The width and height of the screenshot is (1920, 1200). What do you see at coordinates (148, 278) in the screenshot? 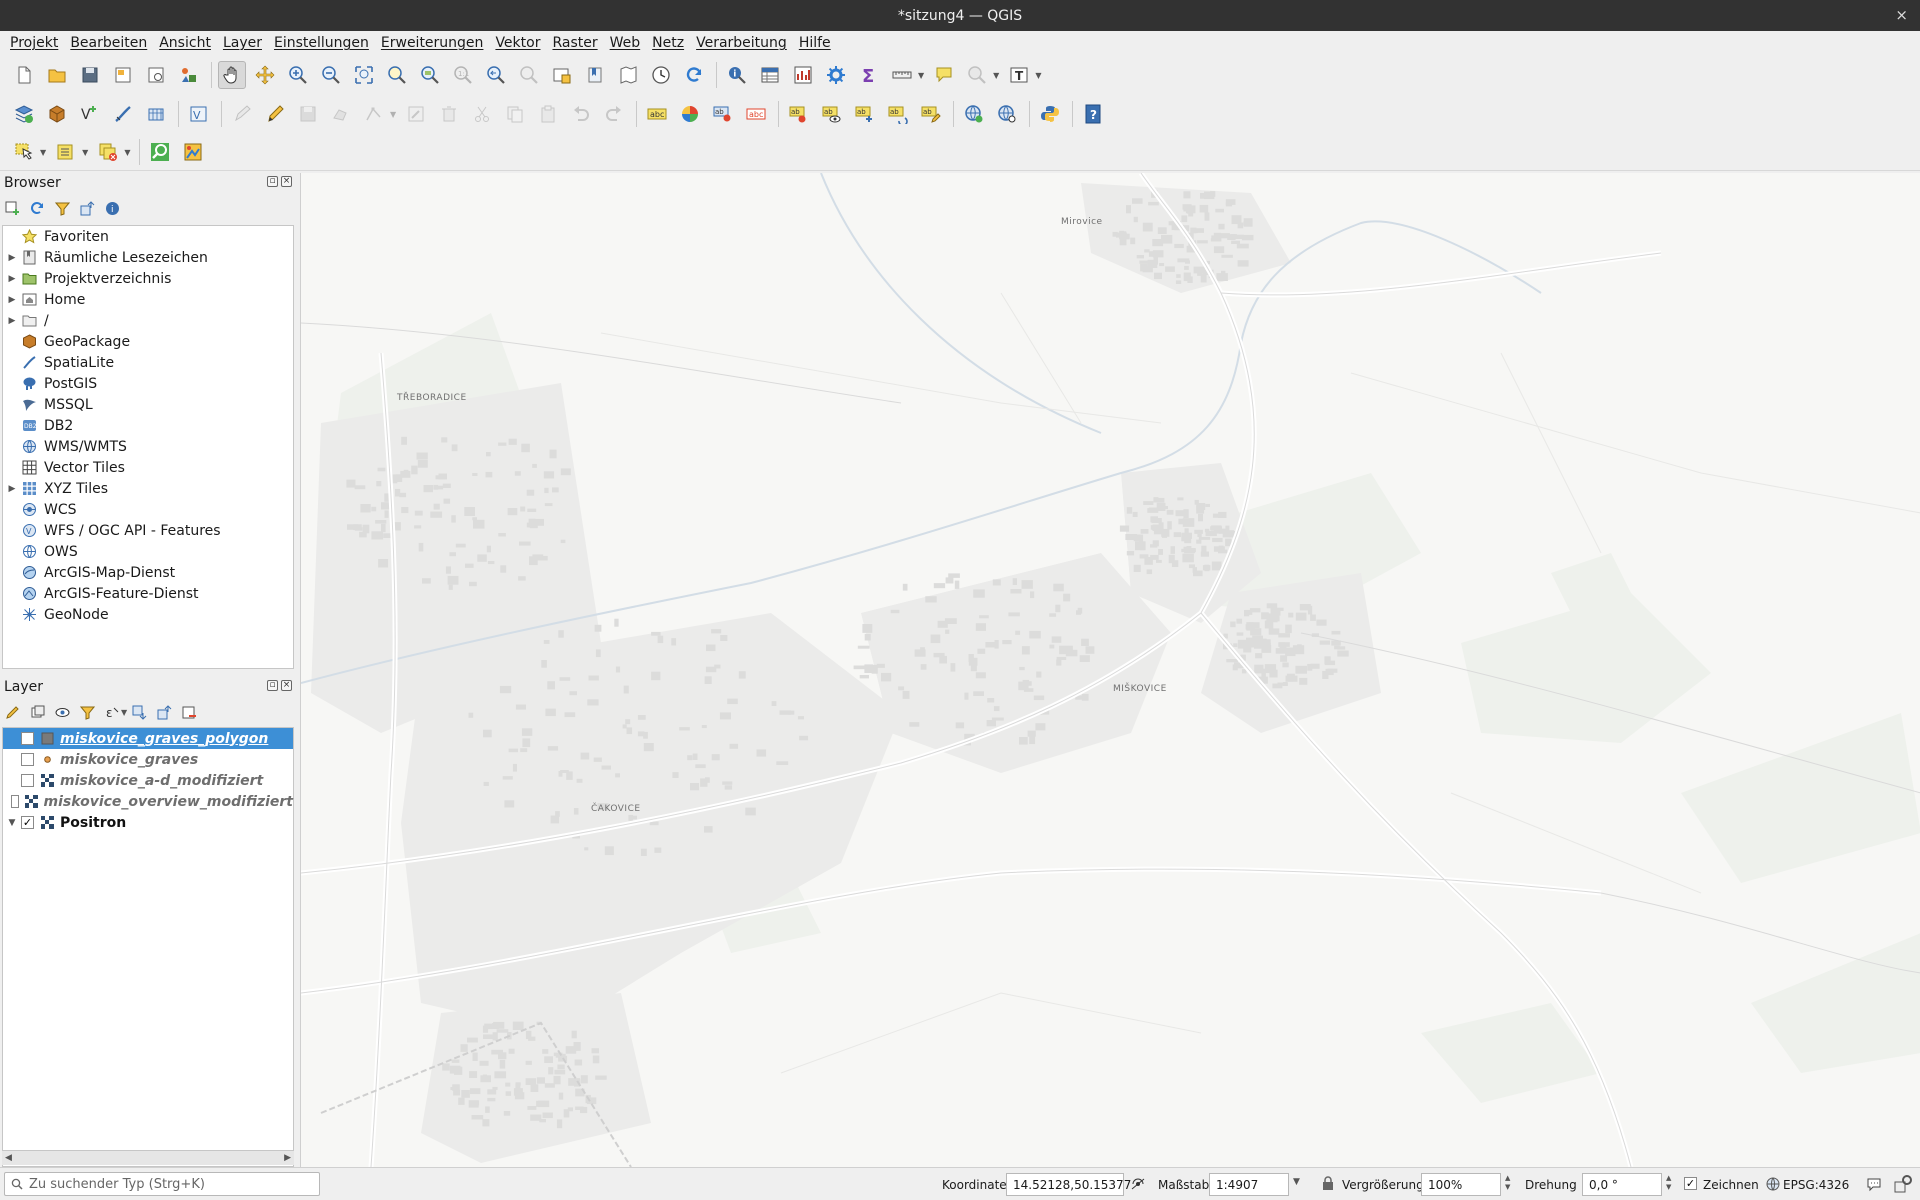
I see `browser-item-projektverzeichnis: ▶ Projektverzeichnis` at bounding box center [148, 278].